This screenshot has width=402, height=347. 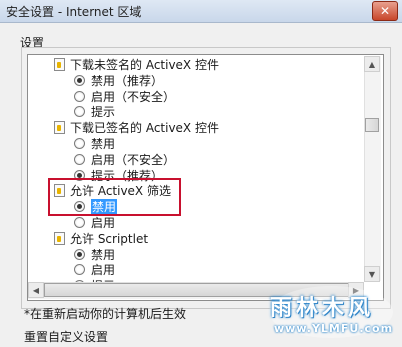 I want to click on setting-group-header: 下载已签名的 ActiveX 控件, so click(x=195, y=128).